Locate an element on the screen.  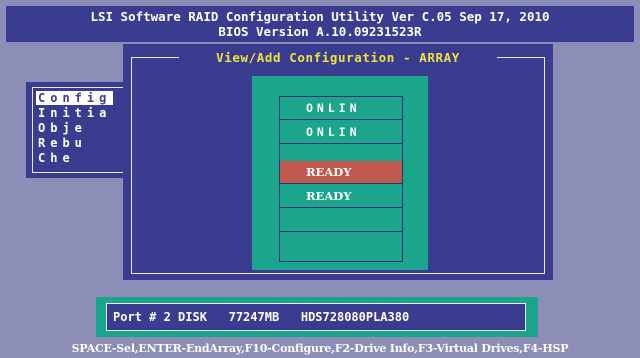
drive-slot-list: ONLIN ONLIN READY READY is located at coordinates (341, 179).